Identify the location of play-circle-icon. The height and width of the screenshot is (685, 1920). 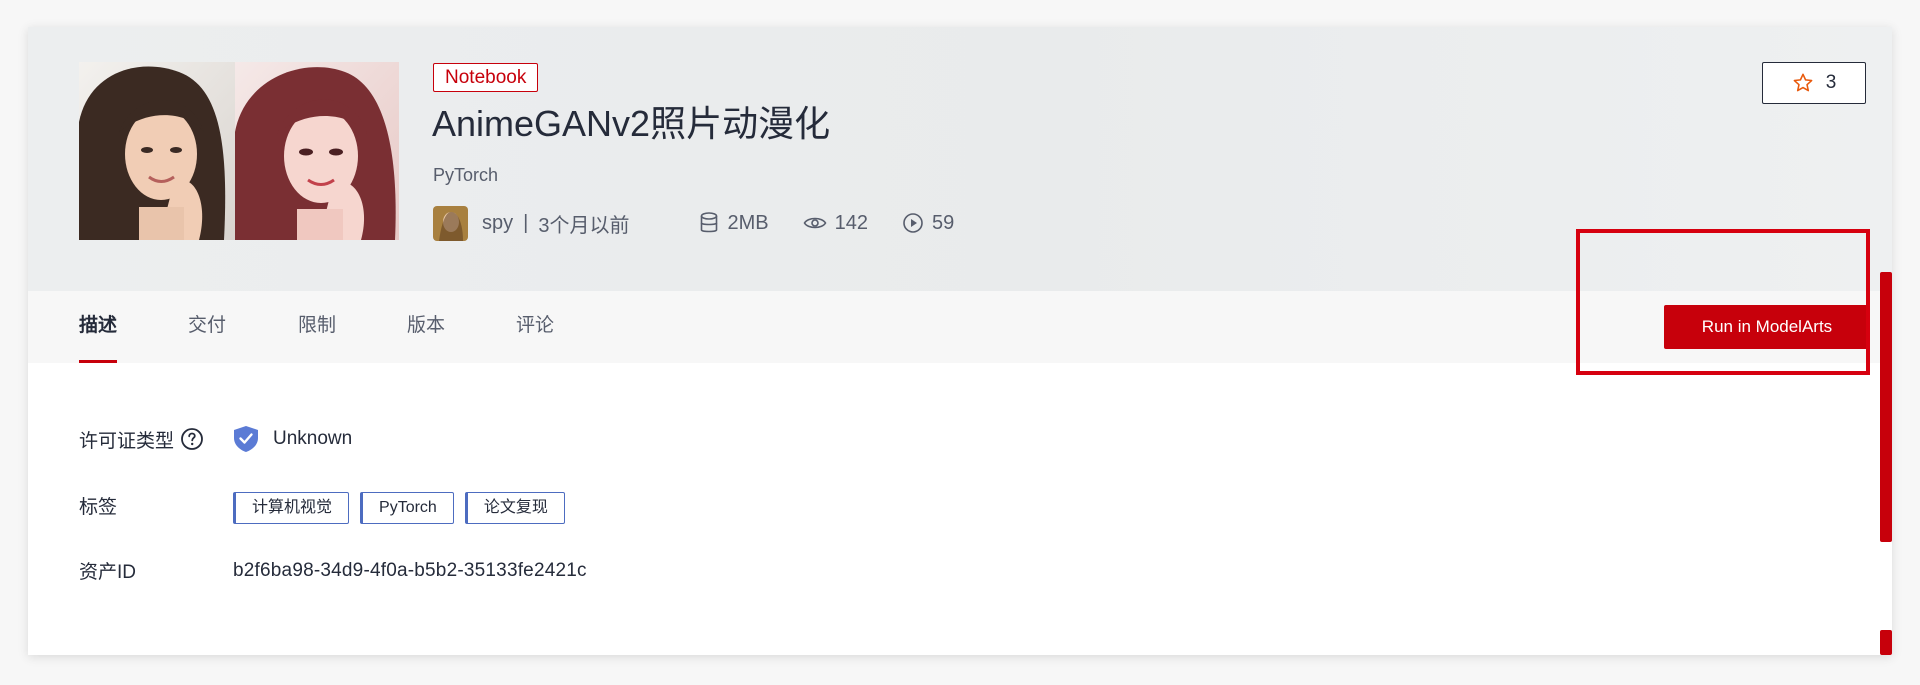
(913, 223).